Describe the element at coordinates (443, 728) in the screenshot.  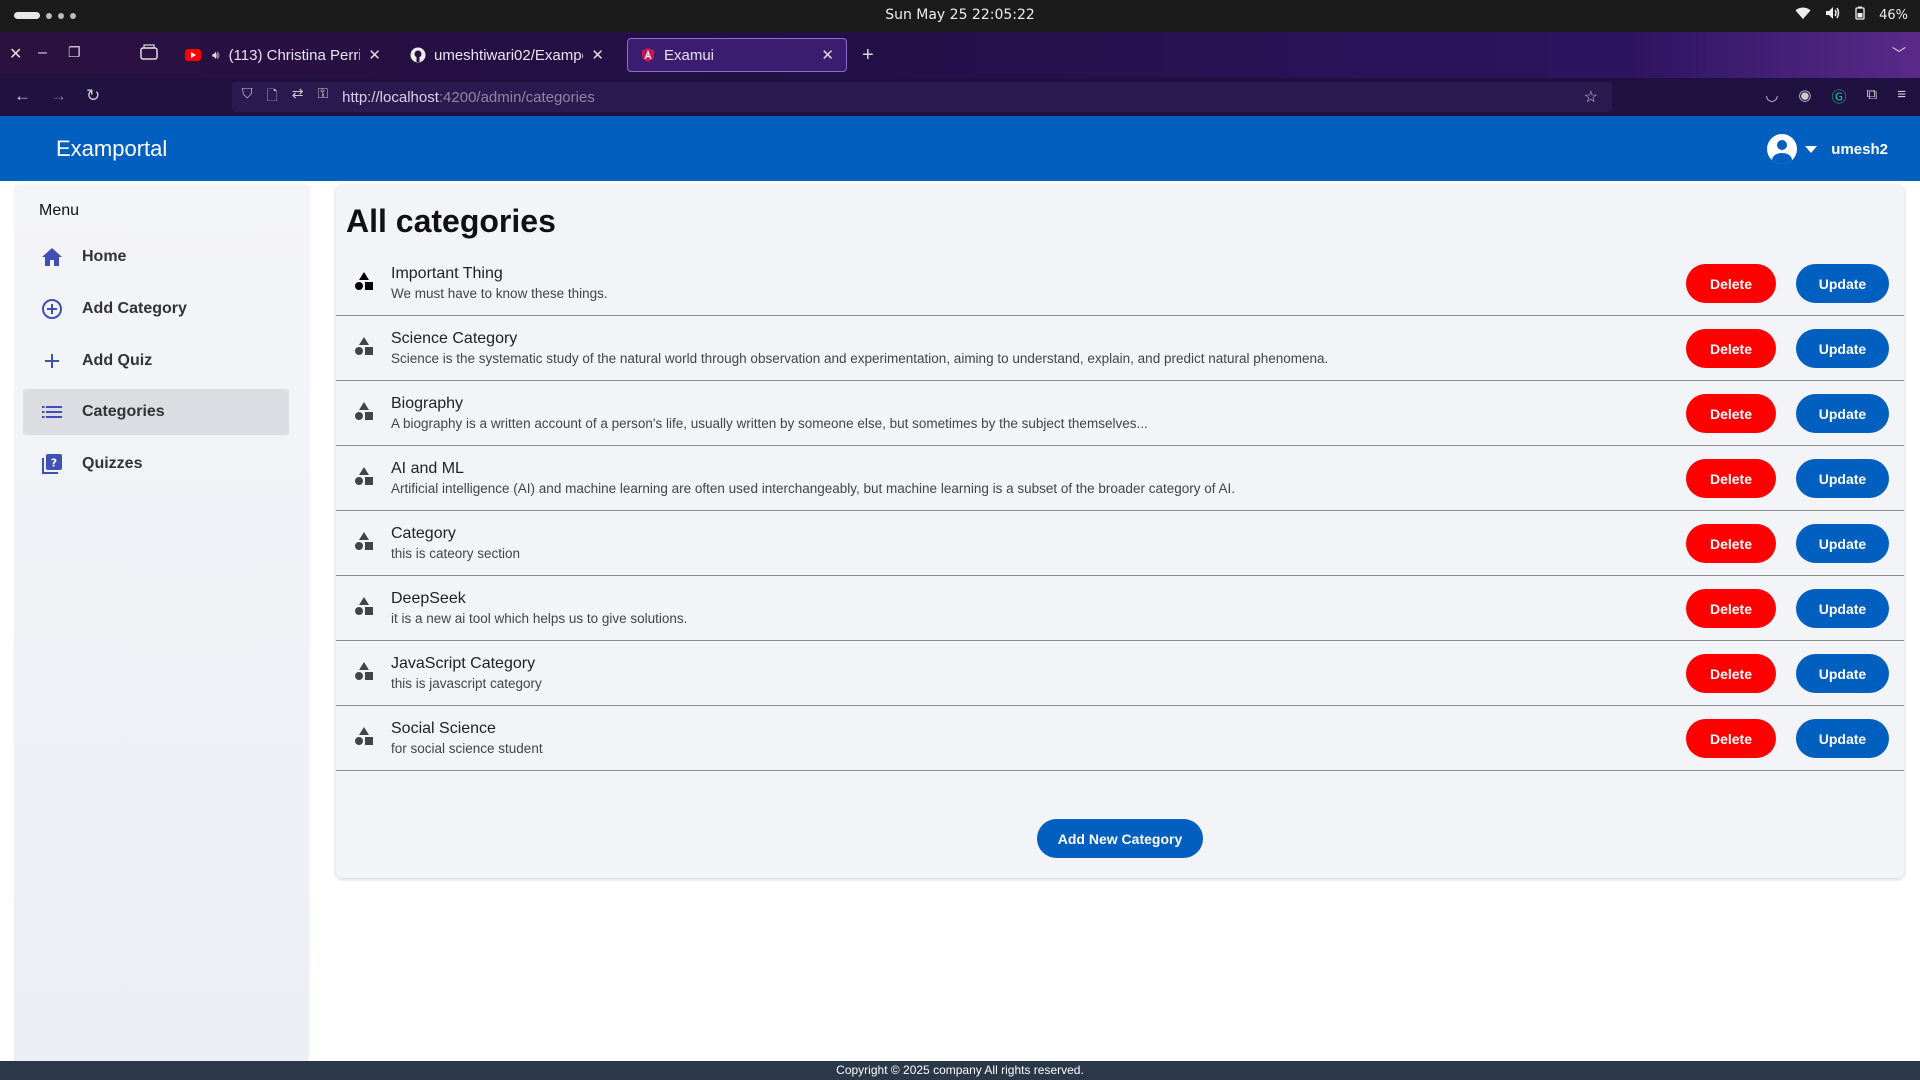
I see `category-name: Social Science` at that location.